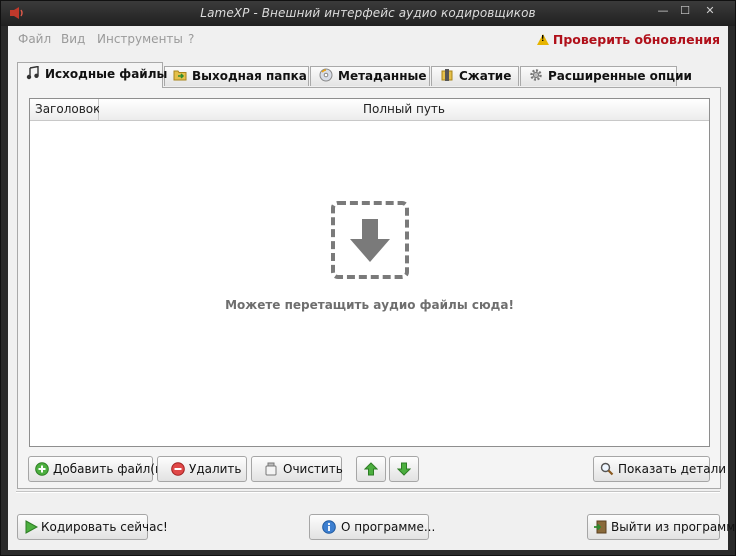 The width and height of the screenshot is (736, 556). What do you see at coordinates (178, 469) in the screenshot?
I see `remove-red-icon` at bounding box center [178, 469].